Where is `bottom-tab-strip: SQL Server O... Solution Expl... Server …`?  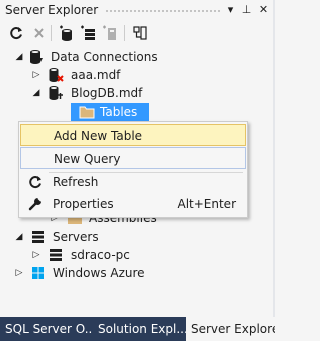 bottom-tab-strip: SQL Server O... Solution Expl... Server … is located at coordinates (137, 329).